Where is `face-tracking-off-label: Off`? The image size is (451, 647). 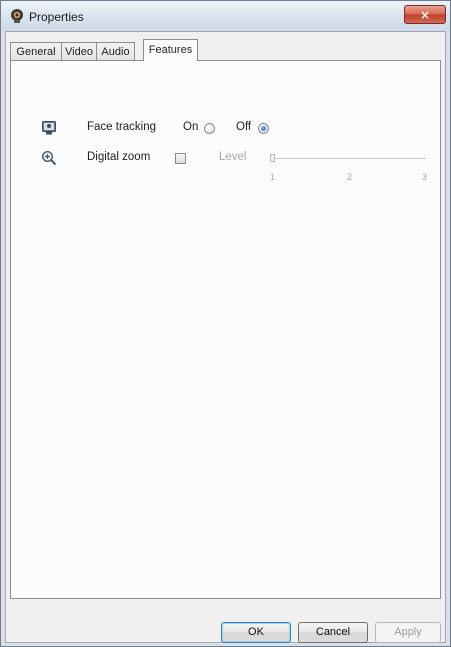
face-tracking-off-label: Off is located at coordinates (244, 127).